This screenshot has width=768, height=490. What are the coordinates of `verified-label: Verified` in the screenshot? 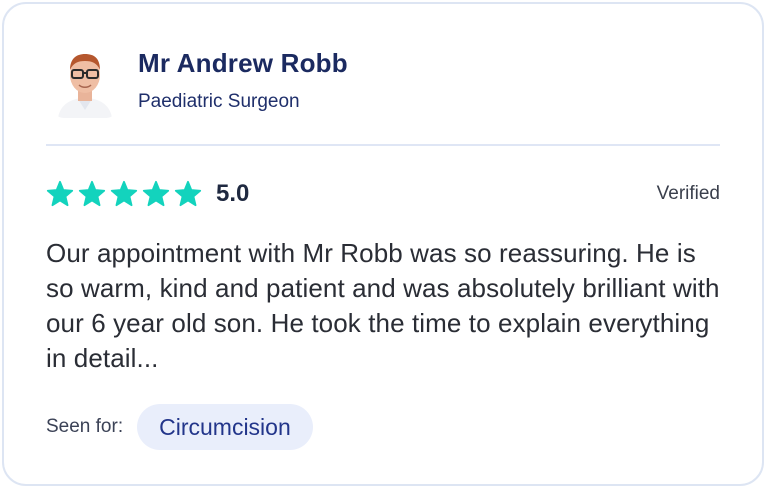 It's located at (688, 193).